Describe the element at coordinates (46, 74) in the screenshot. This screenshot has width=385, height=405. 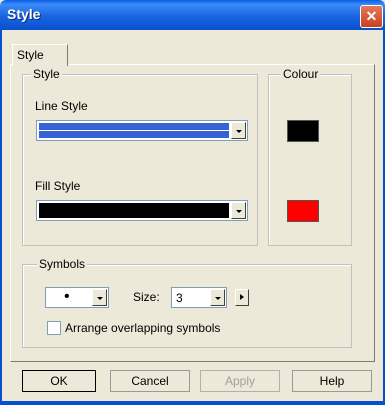
I see `style-group-label: Style` at that location.